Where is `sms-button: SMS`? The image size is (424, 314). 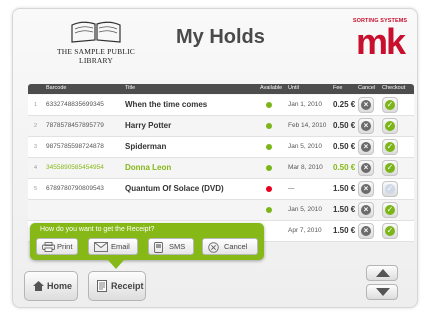 sms-button: SMS is located at coordinates (171, 246).